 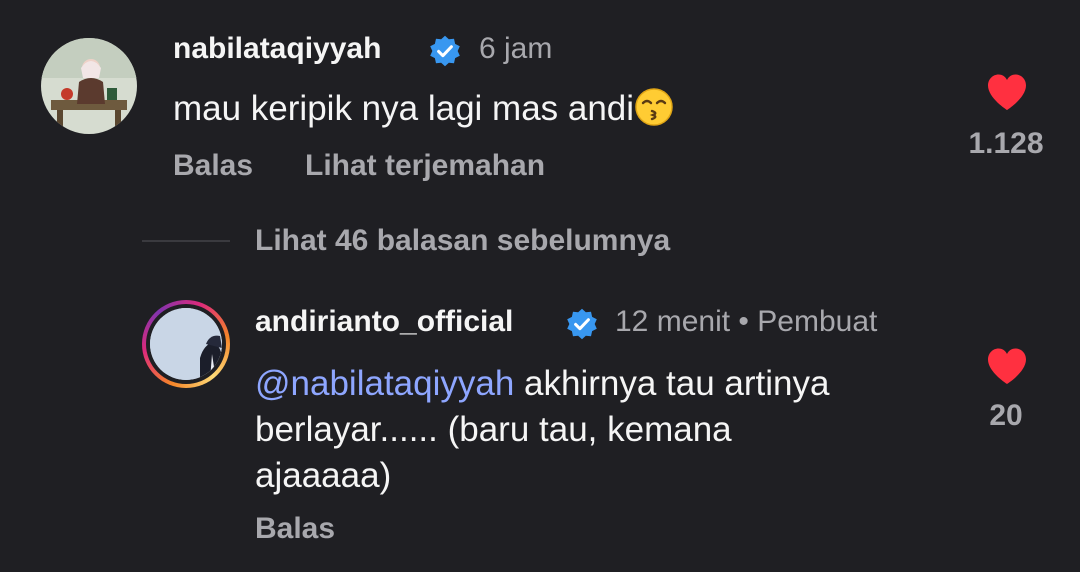 I want to click on comment-line: @nabilataqiyyah akhirnya tau artinya, so click(x=605, y=384).